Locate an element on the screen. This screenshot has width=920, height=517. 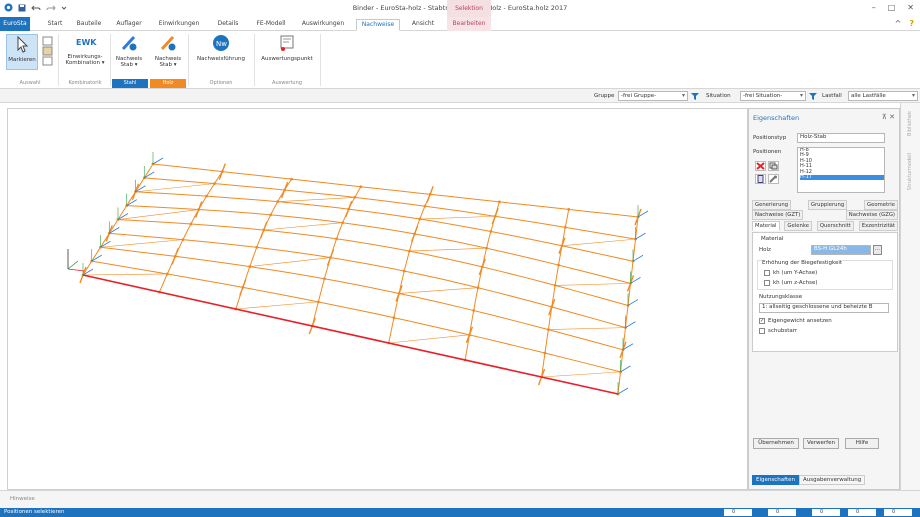
auswertungspunkt-button: Auswertungspunkt is located at coordinates (287, 48).